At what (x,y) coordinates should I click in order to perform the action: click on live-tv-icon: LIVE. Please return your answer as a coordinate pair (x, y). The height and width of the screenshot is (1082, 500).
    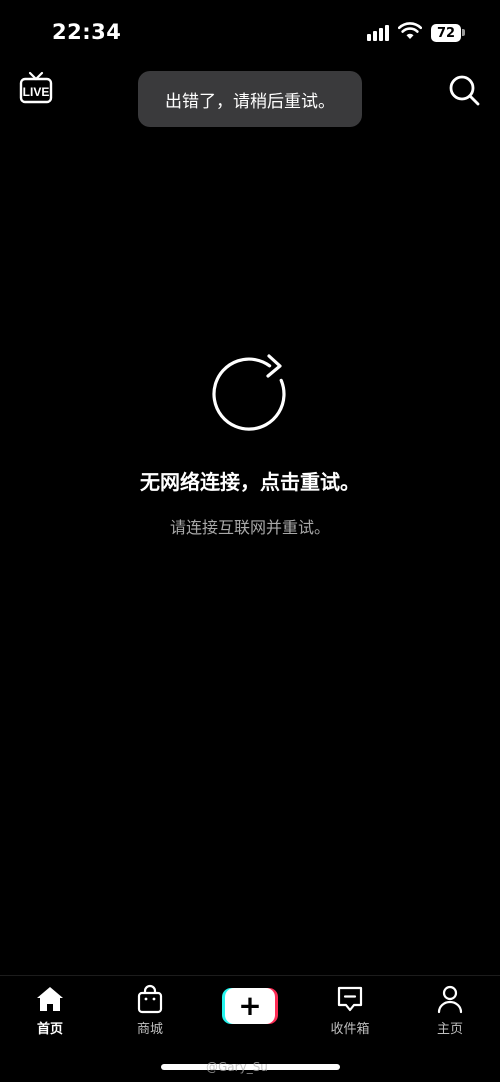
    Looking at the image, I should click on (36, 88).